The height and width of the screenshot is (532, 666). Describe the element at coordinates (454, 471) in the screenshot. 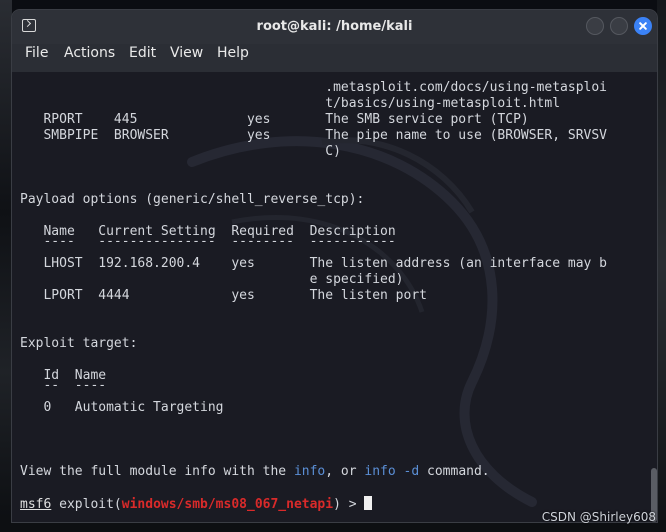

I see `hint-text: command.` at that location.